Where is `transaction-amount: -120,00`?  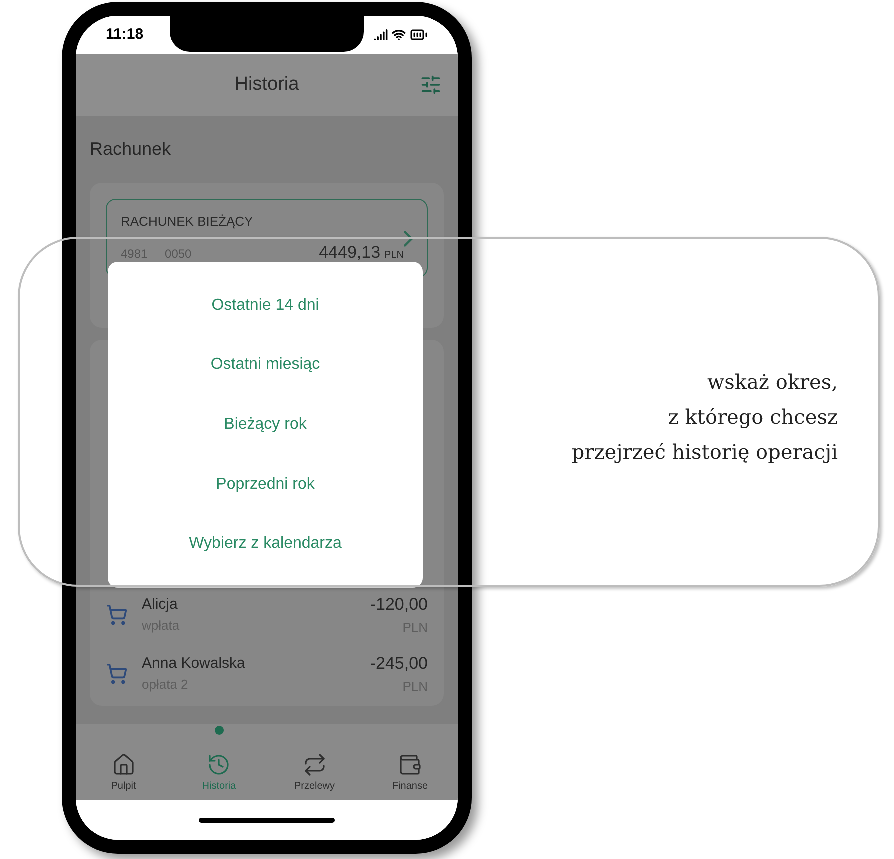 transaction-amount: -120,00 is located at coordinates (399, 605).